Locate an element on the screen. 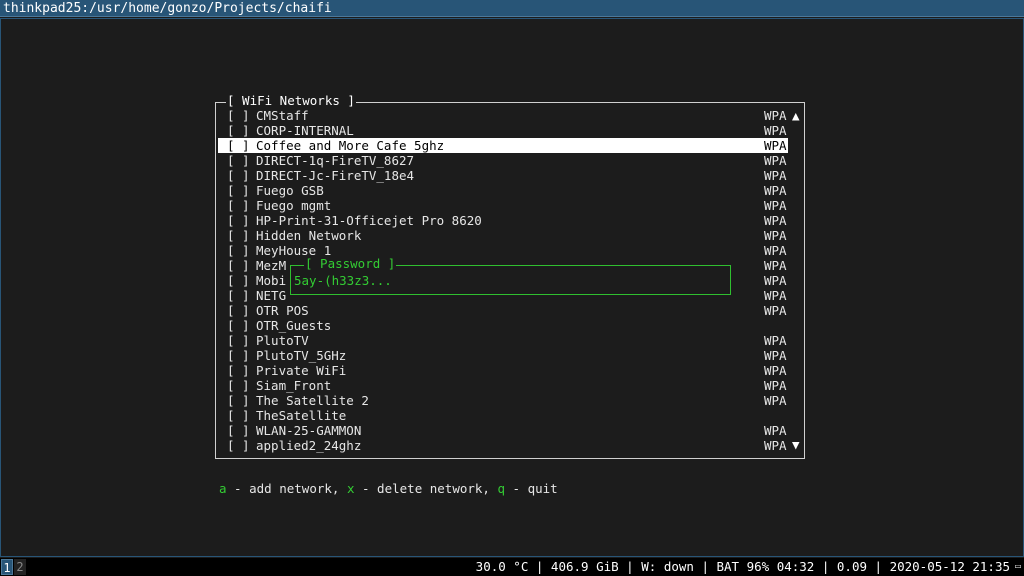 The image size is (1024, 576). network-row: [ ] HP-Print-31-Officejet Pro 8620 WPA is located at coordinates (503, 220).